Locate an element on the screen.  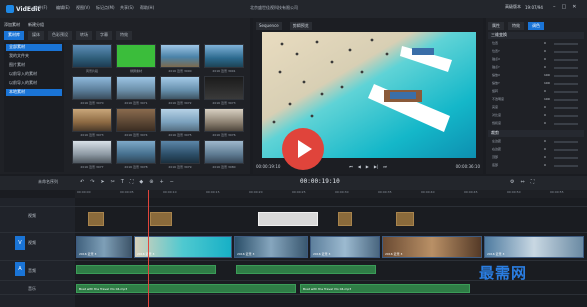
menu-edit: 编辑(E) is located at coordinates (63, 9).